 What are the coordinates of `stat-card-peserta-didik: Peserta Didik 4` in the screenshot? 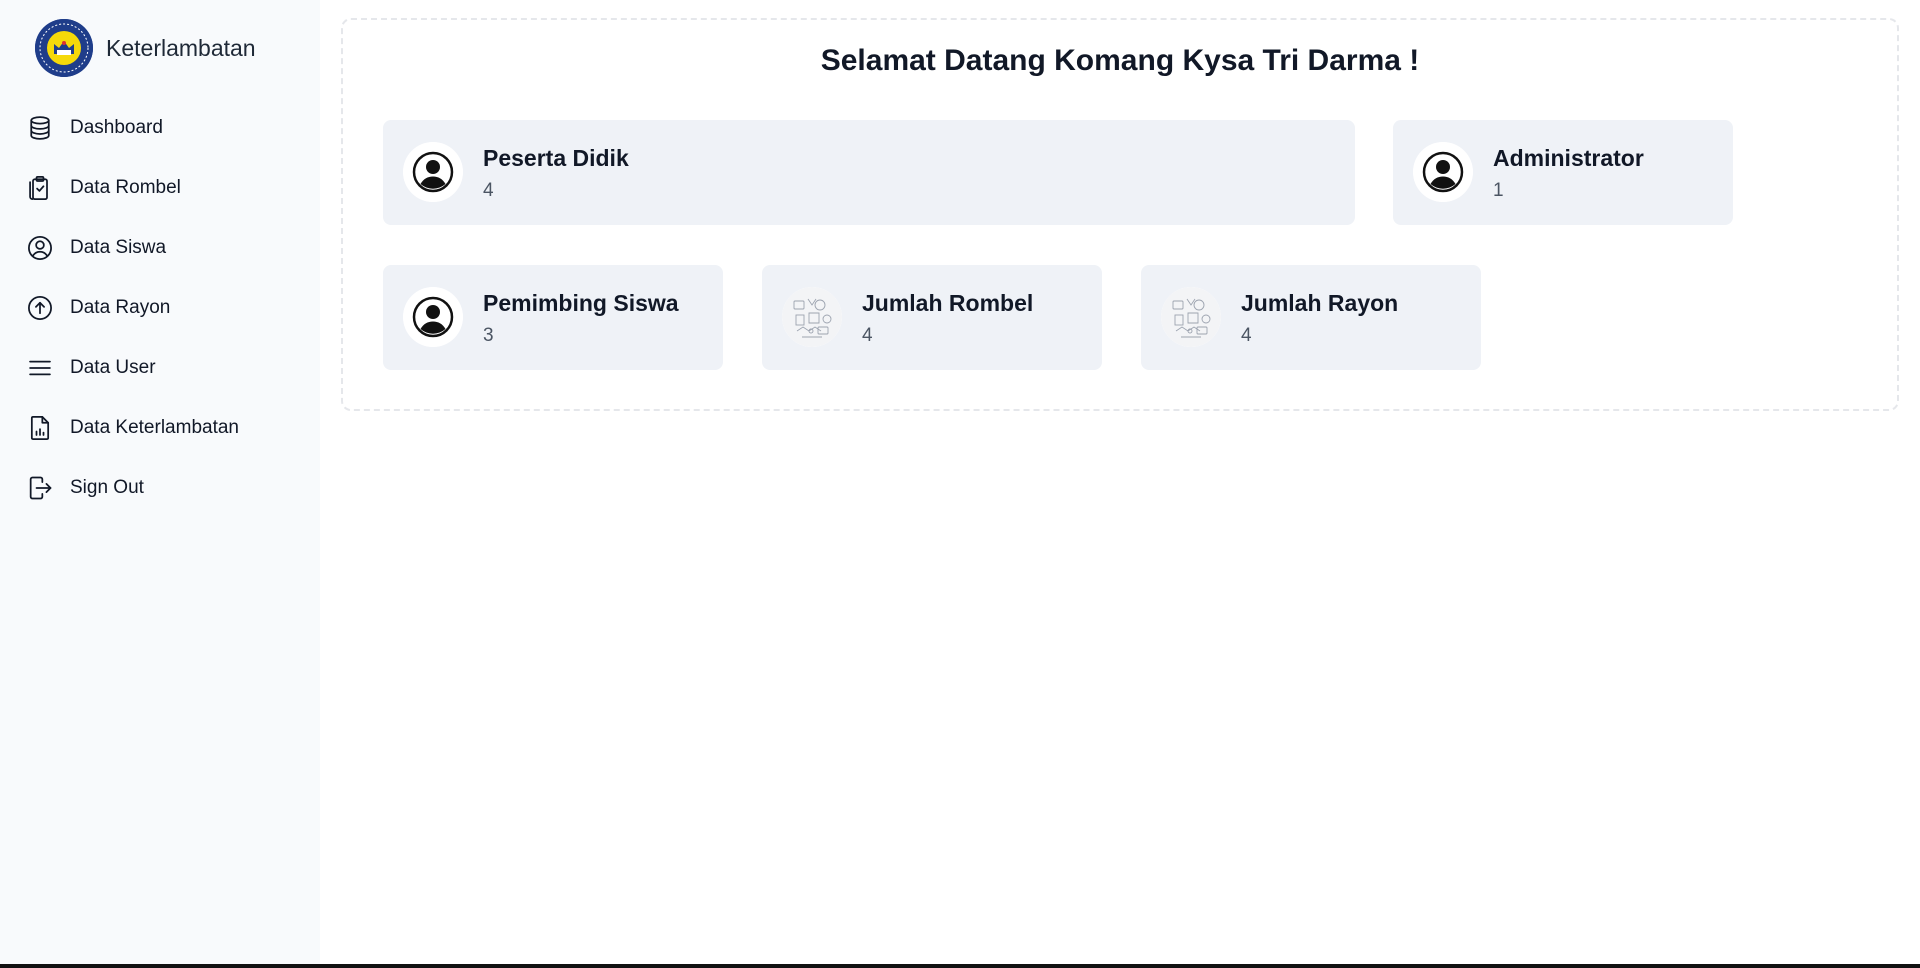 It's located at (869, 172).